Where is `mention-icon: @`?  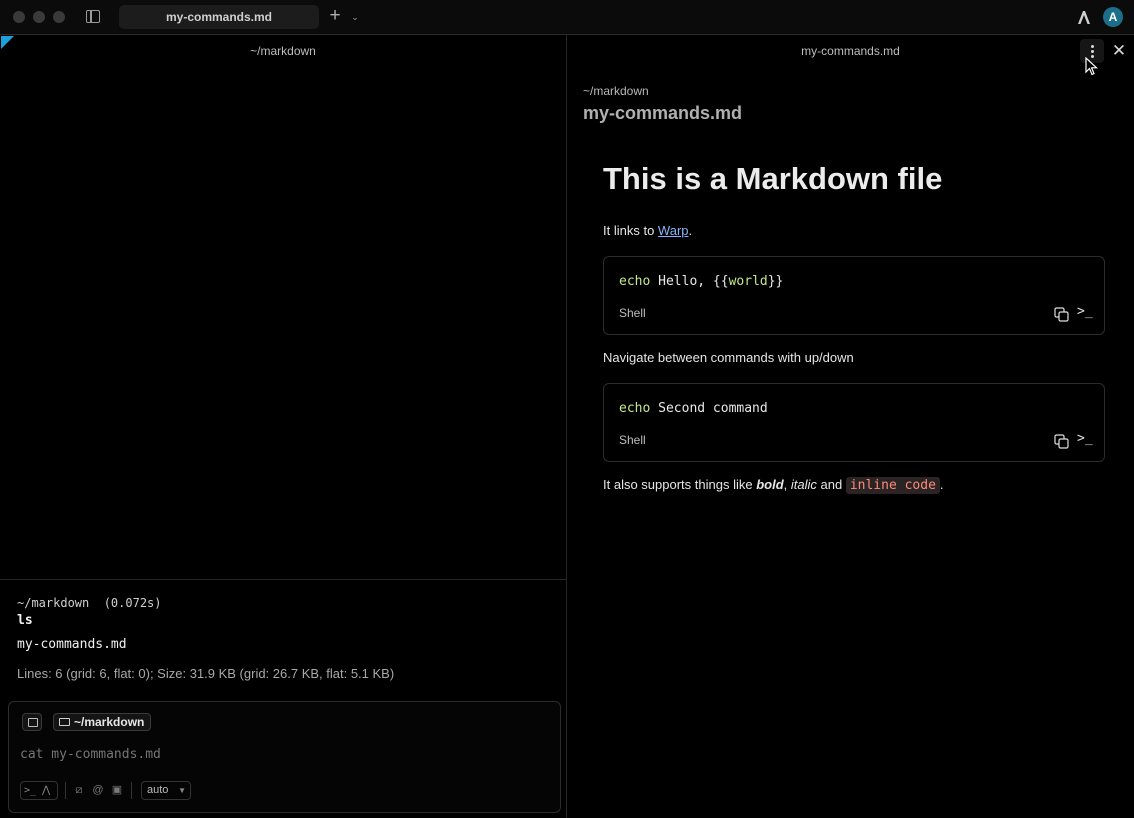
mention-icon: @ is located at coordinates (98, 790).